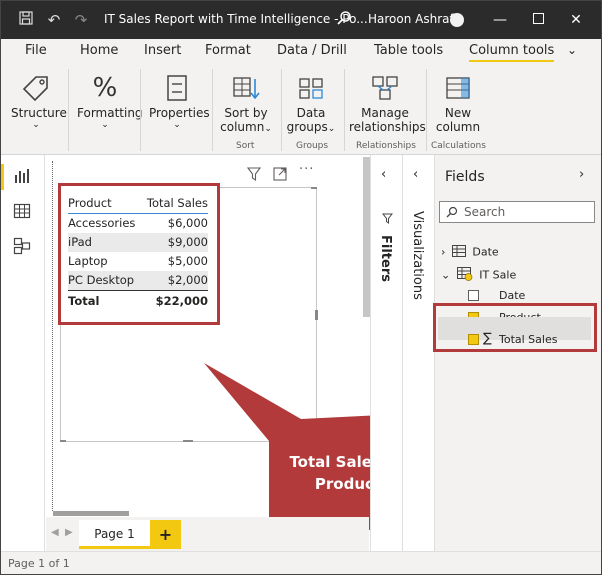  Describe the element at coordinates (478, 275) in the screenshot. I see `table-it-sale: ⌄ IT Sale` at that location.